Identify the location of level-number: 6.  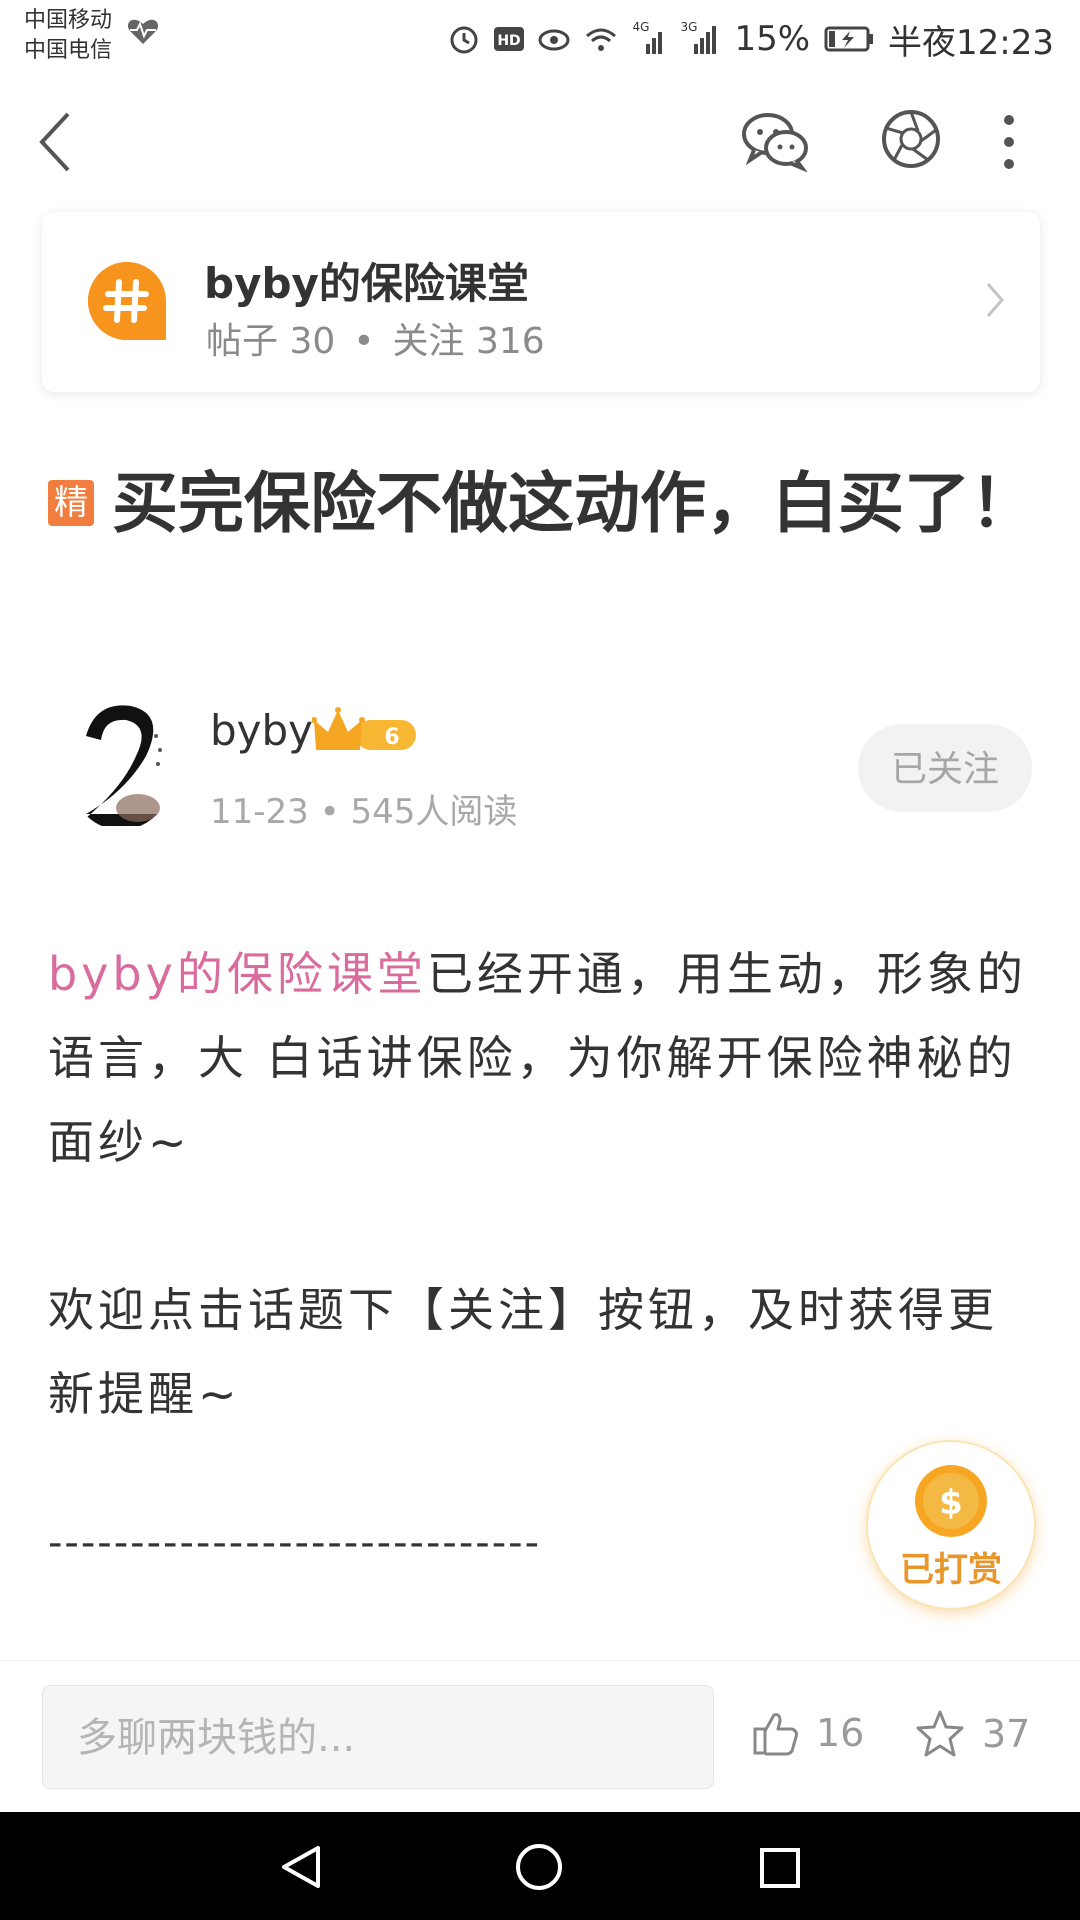
(391, 737).